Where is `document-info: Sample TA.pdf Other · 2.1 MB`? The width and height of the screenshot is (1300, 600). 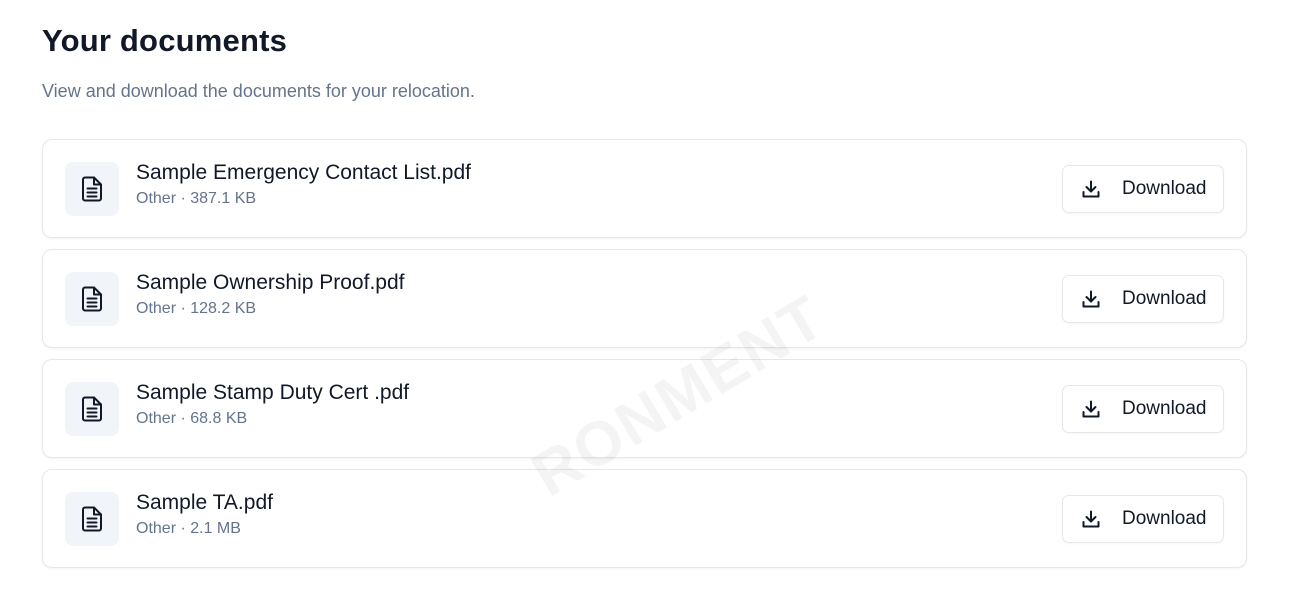
document-info: Sample TA.pdf Other · 2.1 MB is located at coordinates (599, 514).